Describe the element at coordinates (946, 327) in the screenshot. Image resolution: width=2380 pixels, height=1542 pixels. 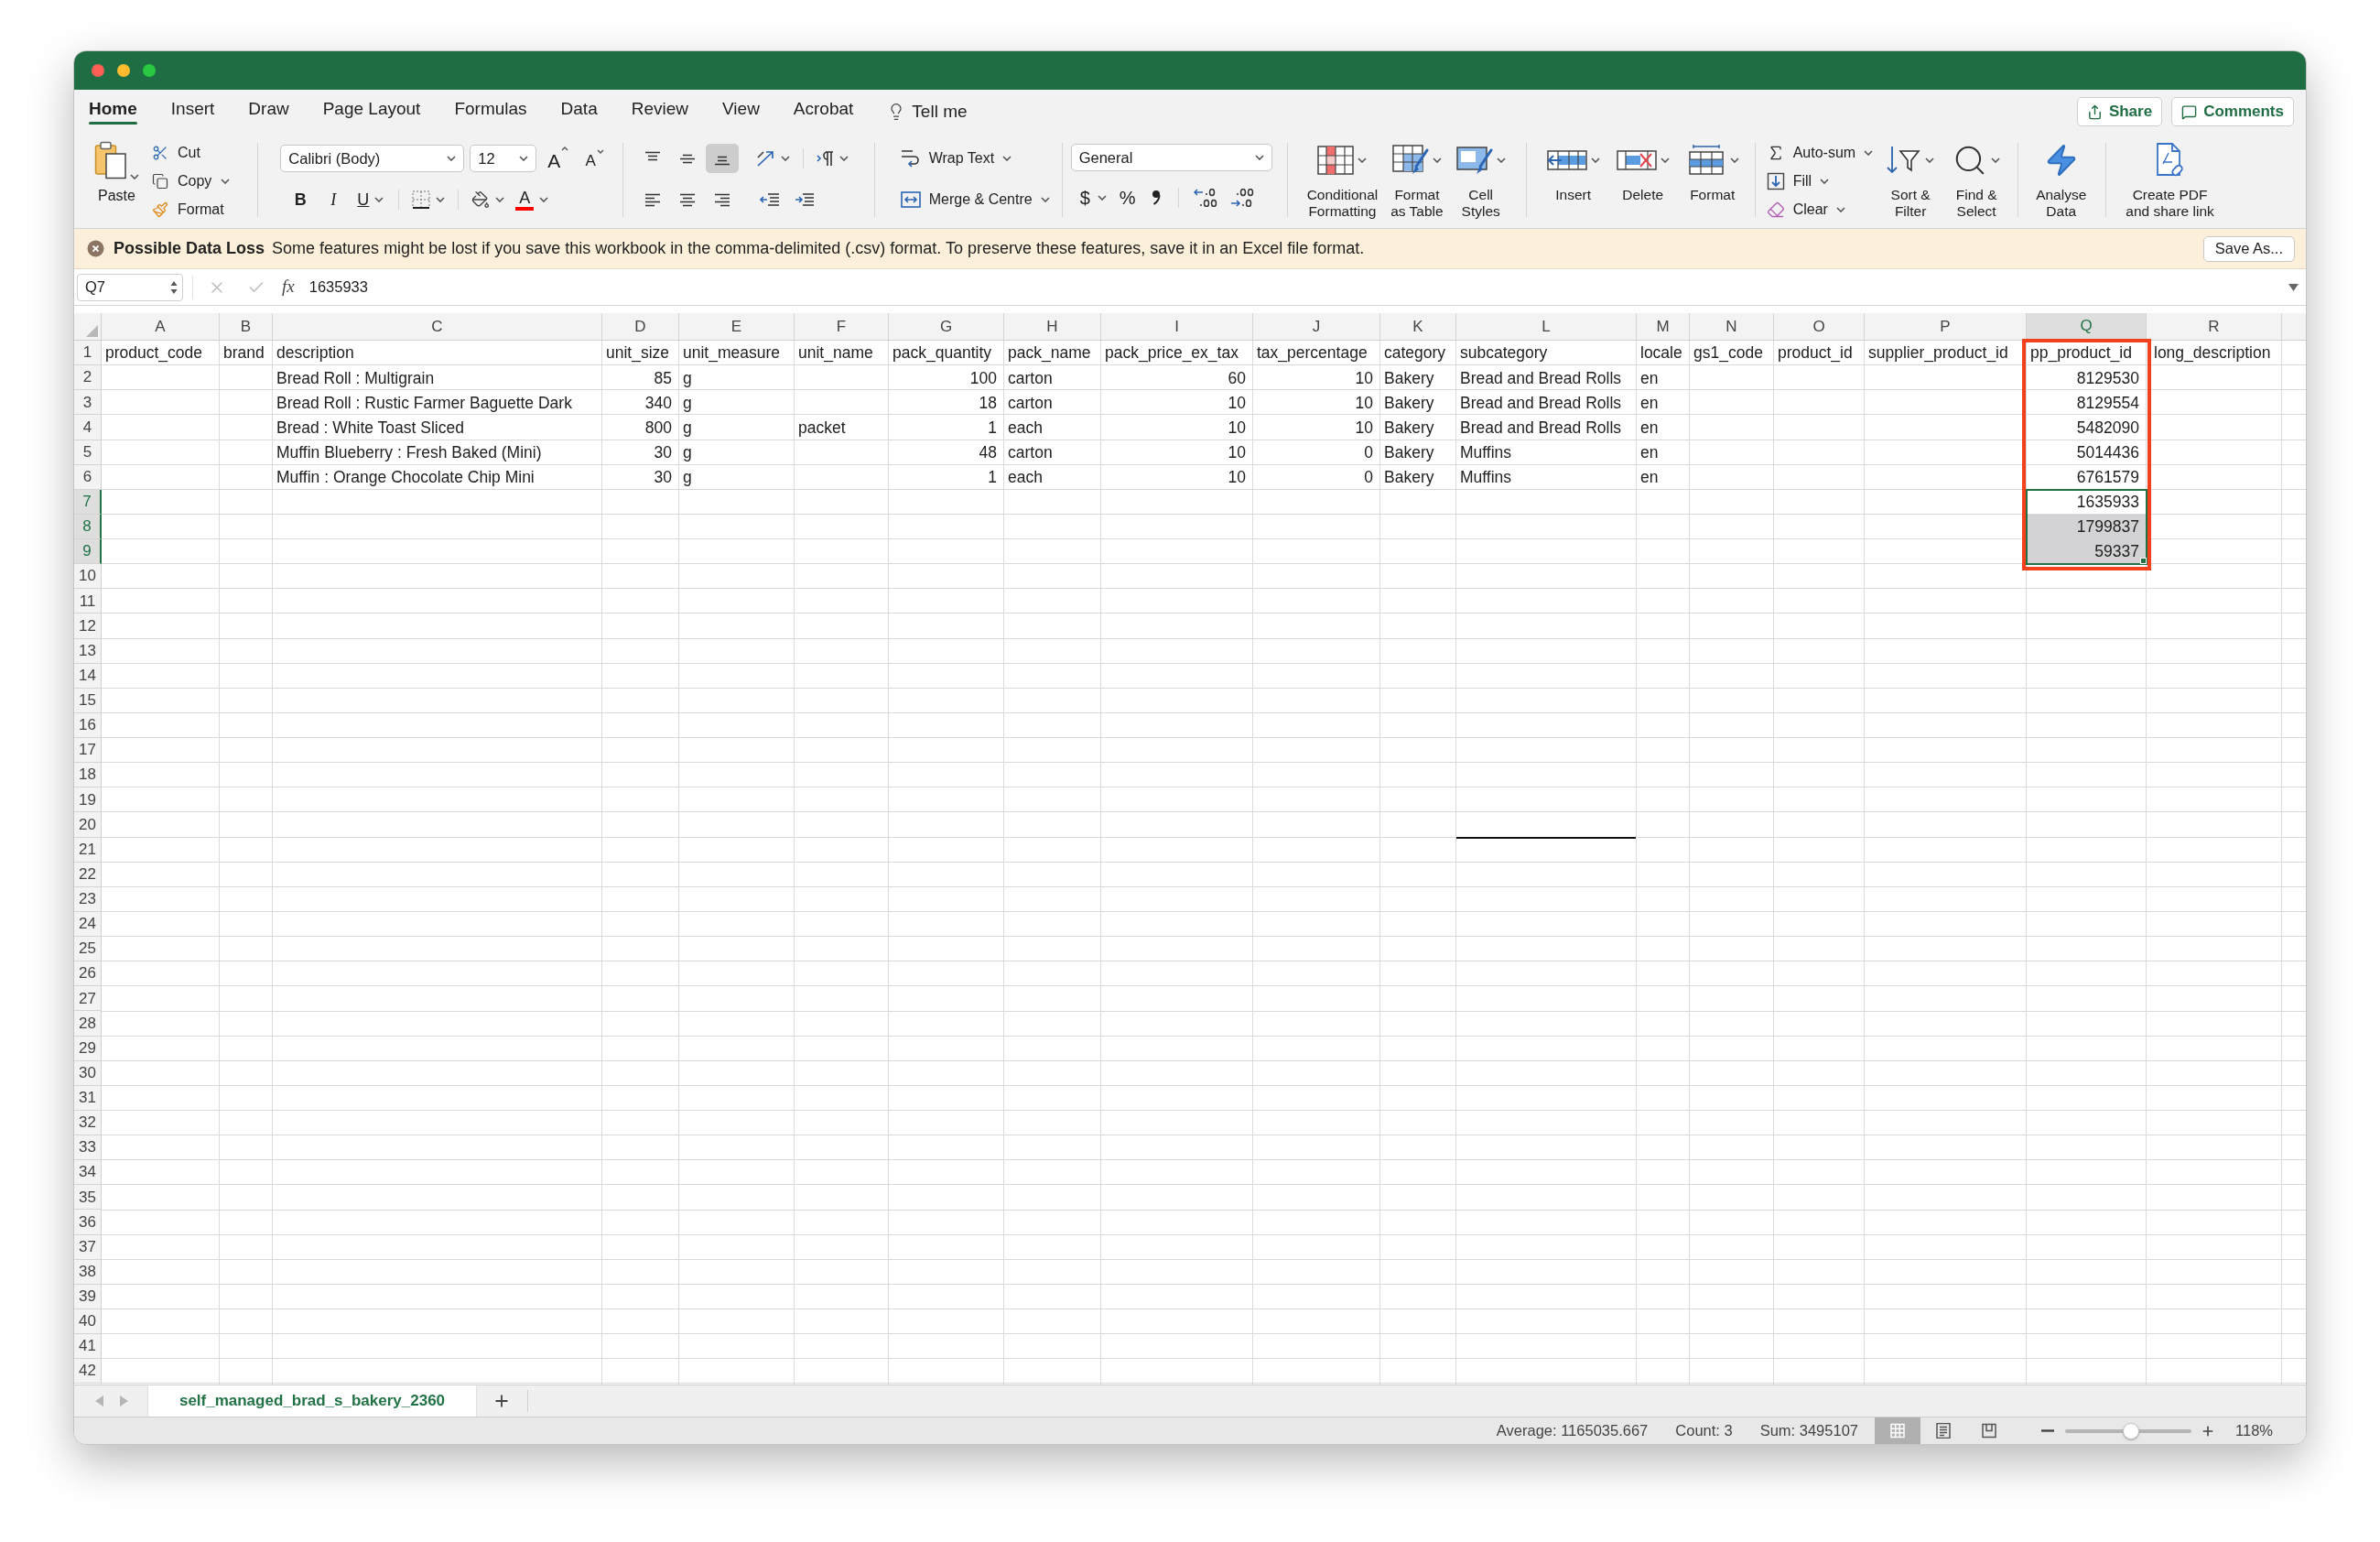
I see `column-header: G` at that location.